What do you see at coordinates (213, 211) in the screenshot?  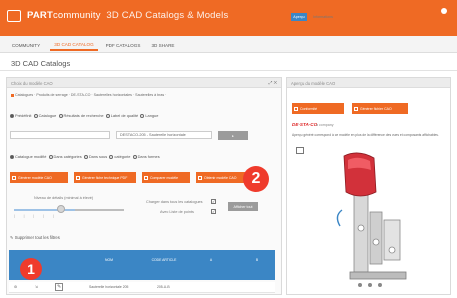 I see `checkbox-option-2: ✓` at bounding box center [213, 211].